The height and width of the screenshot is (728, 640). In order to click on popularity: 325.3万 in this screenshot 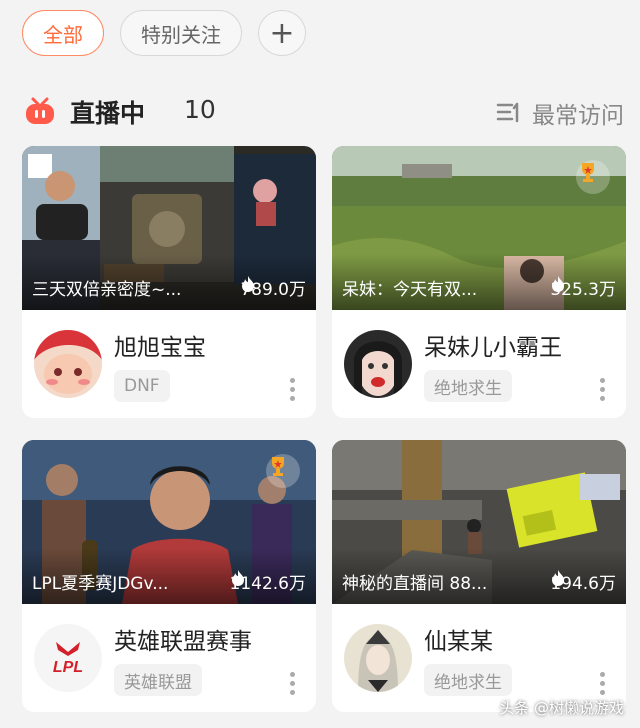, I will do `click(583, 287)`.